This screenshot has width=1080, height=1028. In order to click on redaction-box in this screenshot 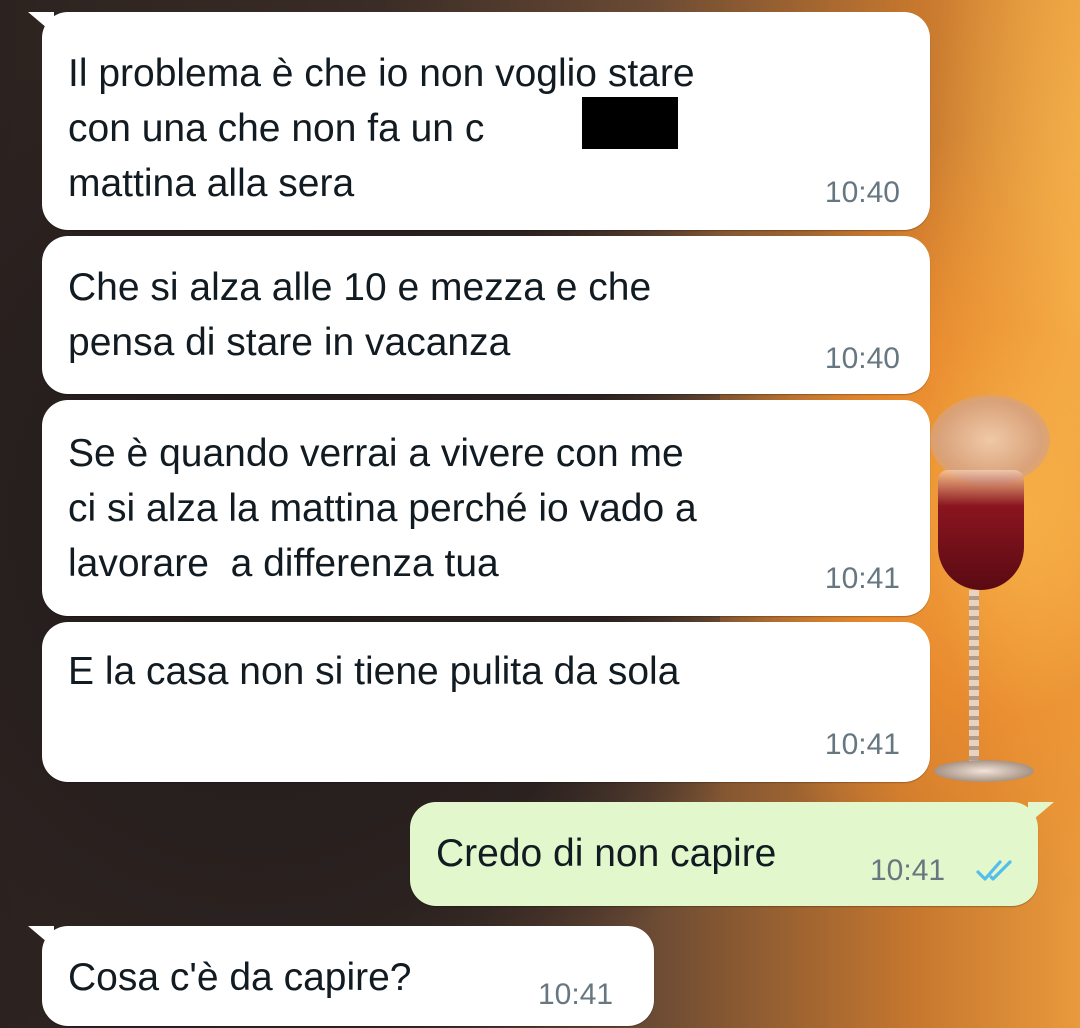, I will do `click(630, 123)`.